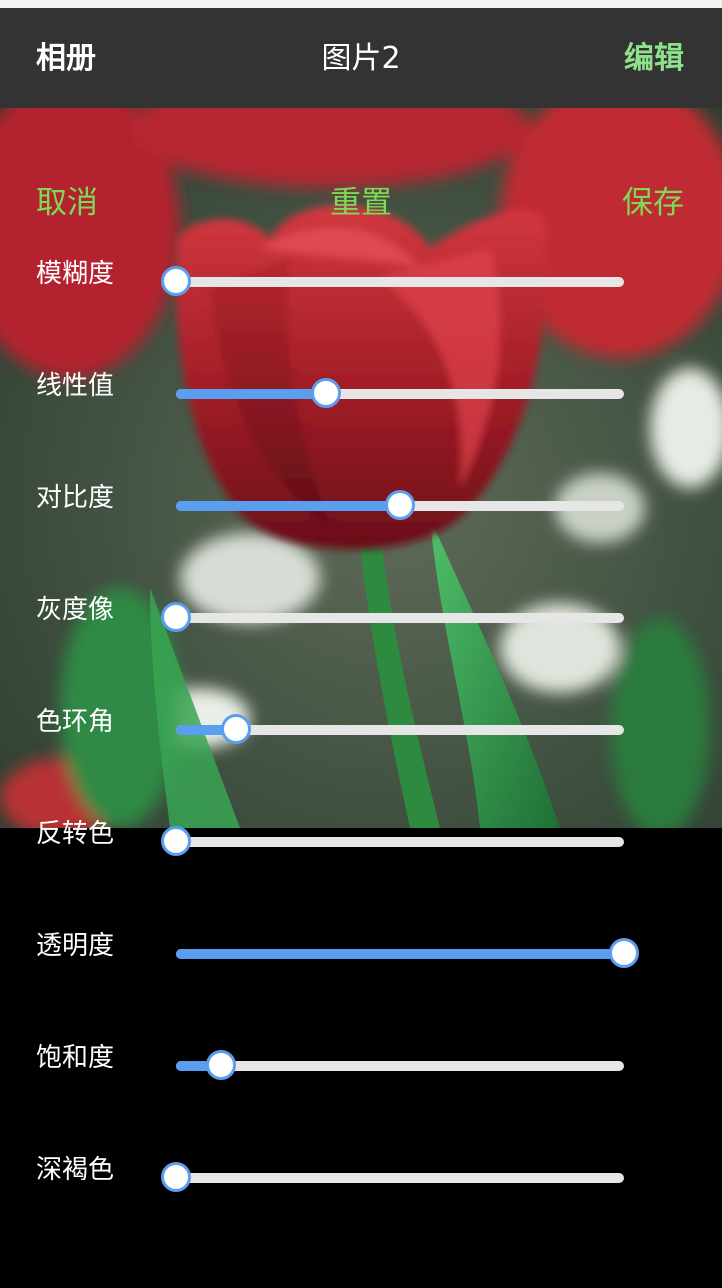 This screenshot has height=1288, width=722. What do you see at coordinates (75, 498) in the screenshot?
I see `slider-label: 对比度` at bounding box center [75, 498].